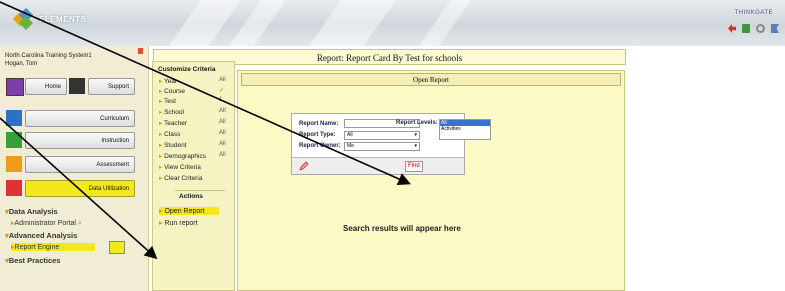  I want to click on support-button: Support, so click(111, 86).